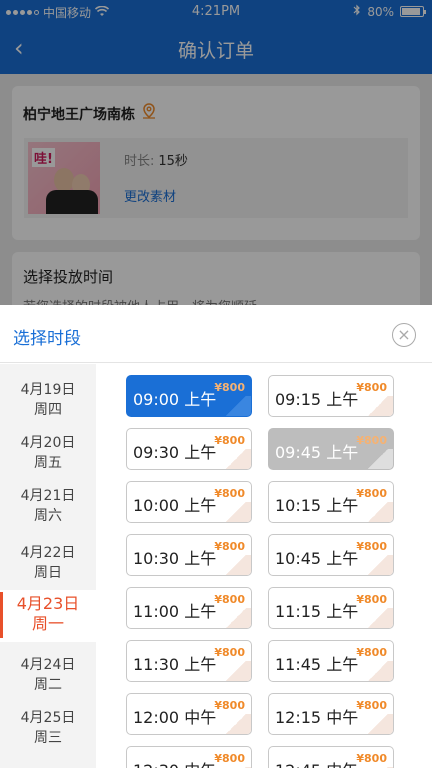 The height and width of the screenshot is (768, 432). Describe the element at coordinates (48, 463) in the screenshot. I see `weekday-label: 周五` at that location.